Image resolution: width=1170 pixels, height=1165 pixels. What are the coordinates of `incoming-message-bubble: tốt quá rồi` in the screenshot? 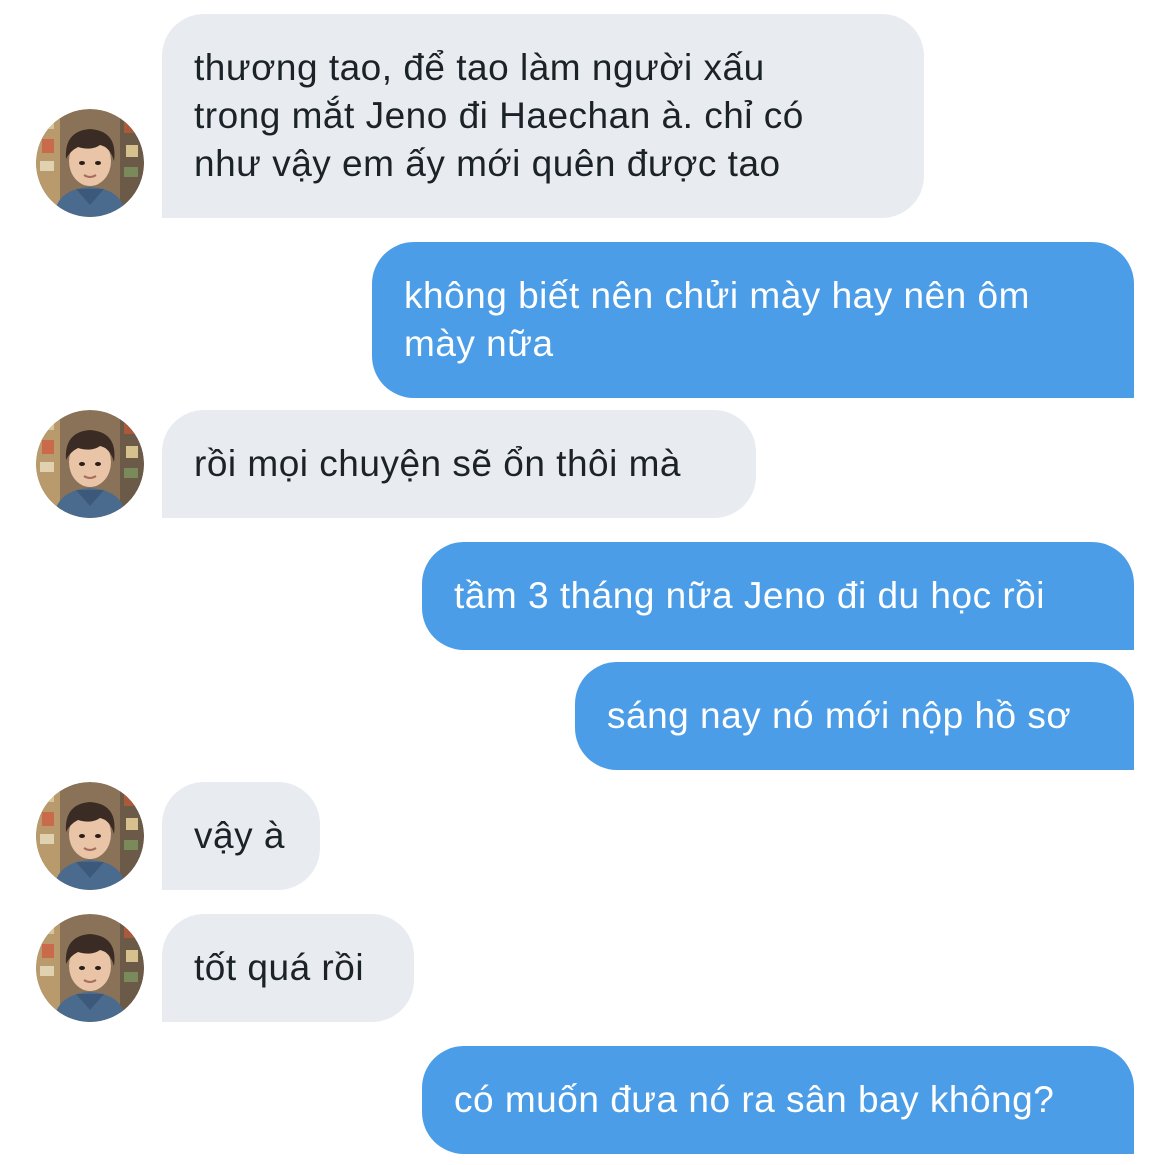 It's located at (288, 968).